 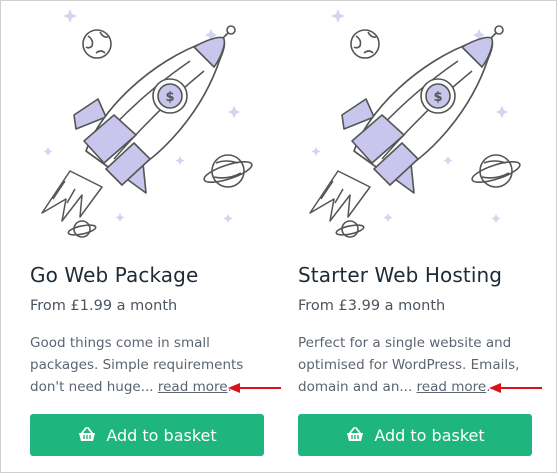 I want to click on product-title: Go Web Package, so click(x=114, y=275).